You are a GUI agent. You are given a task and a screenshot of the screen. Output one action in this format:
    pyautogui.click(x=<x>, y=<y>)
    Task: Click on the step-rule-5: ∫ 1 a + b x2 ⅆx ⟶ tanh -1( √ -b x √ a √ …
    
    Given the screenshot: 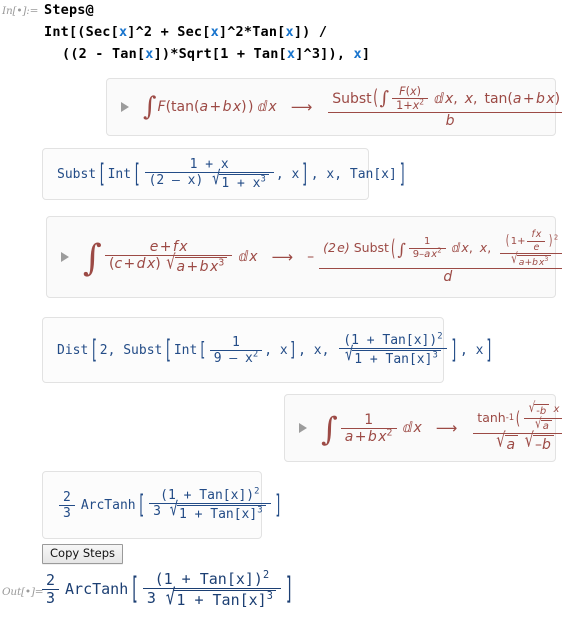 What is the action you would take?
    pyautogui.click(x=423, y=428)
    